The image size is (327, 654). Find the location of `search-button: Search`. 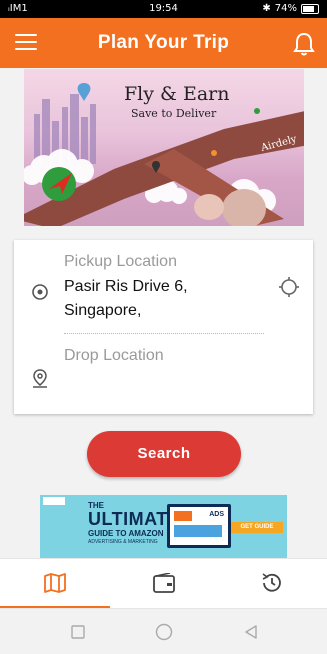

search-button: Search is located at coordinates (164, 454).